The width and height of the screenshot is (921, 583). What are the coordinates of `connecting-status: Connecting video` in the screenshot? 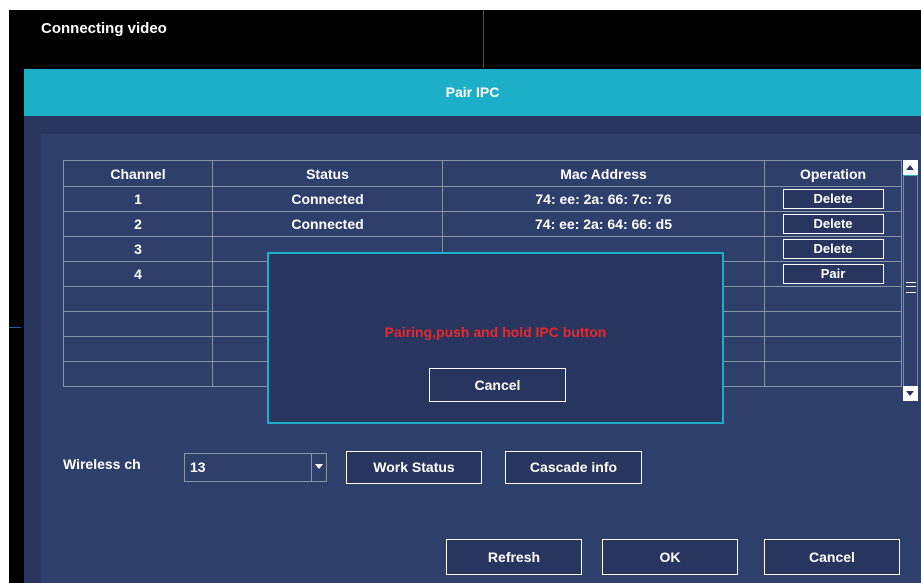 It's located at (104, 28).